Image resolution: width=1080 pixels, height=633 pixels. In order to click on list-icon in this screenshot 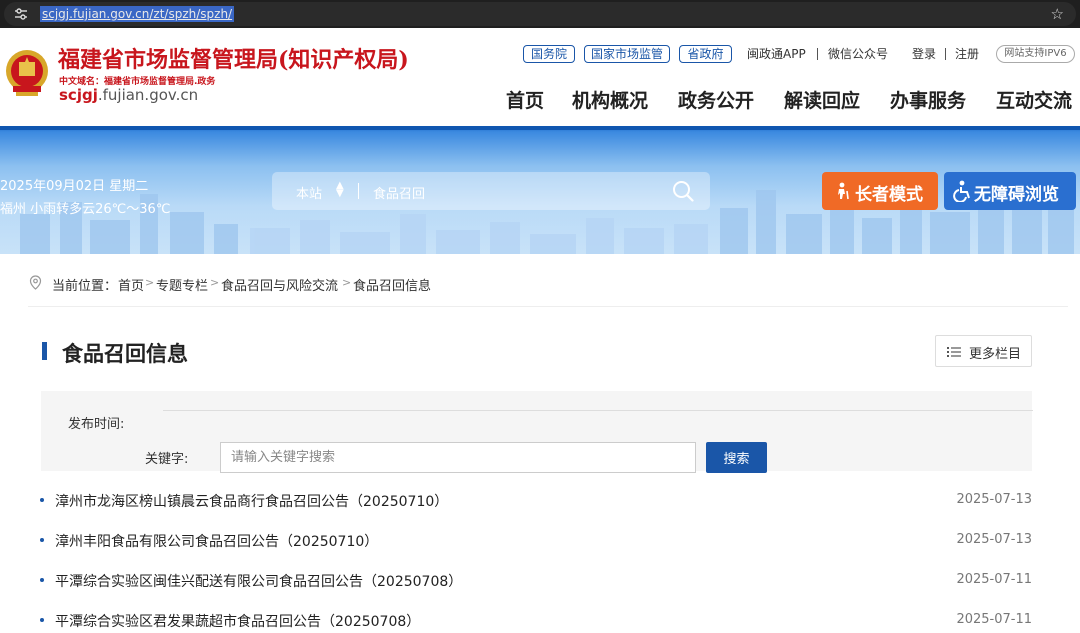, I will do `click(954, 352)`.